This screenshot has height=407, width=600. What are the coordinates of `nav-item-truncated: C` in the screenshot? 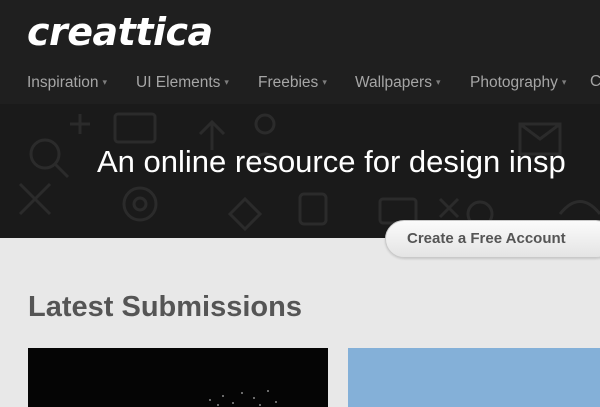 It's located at (595, 82).